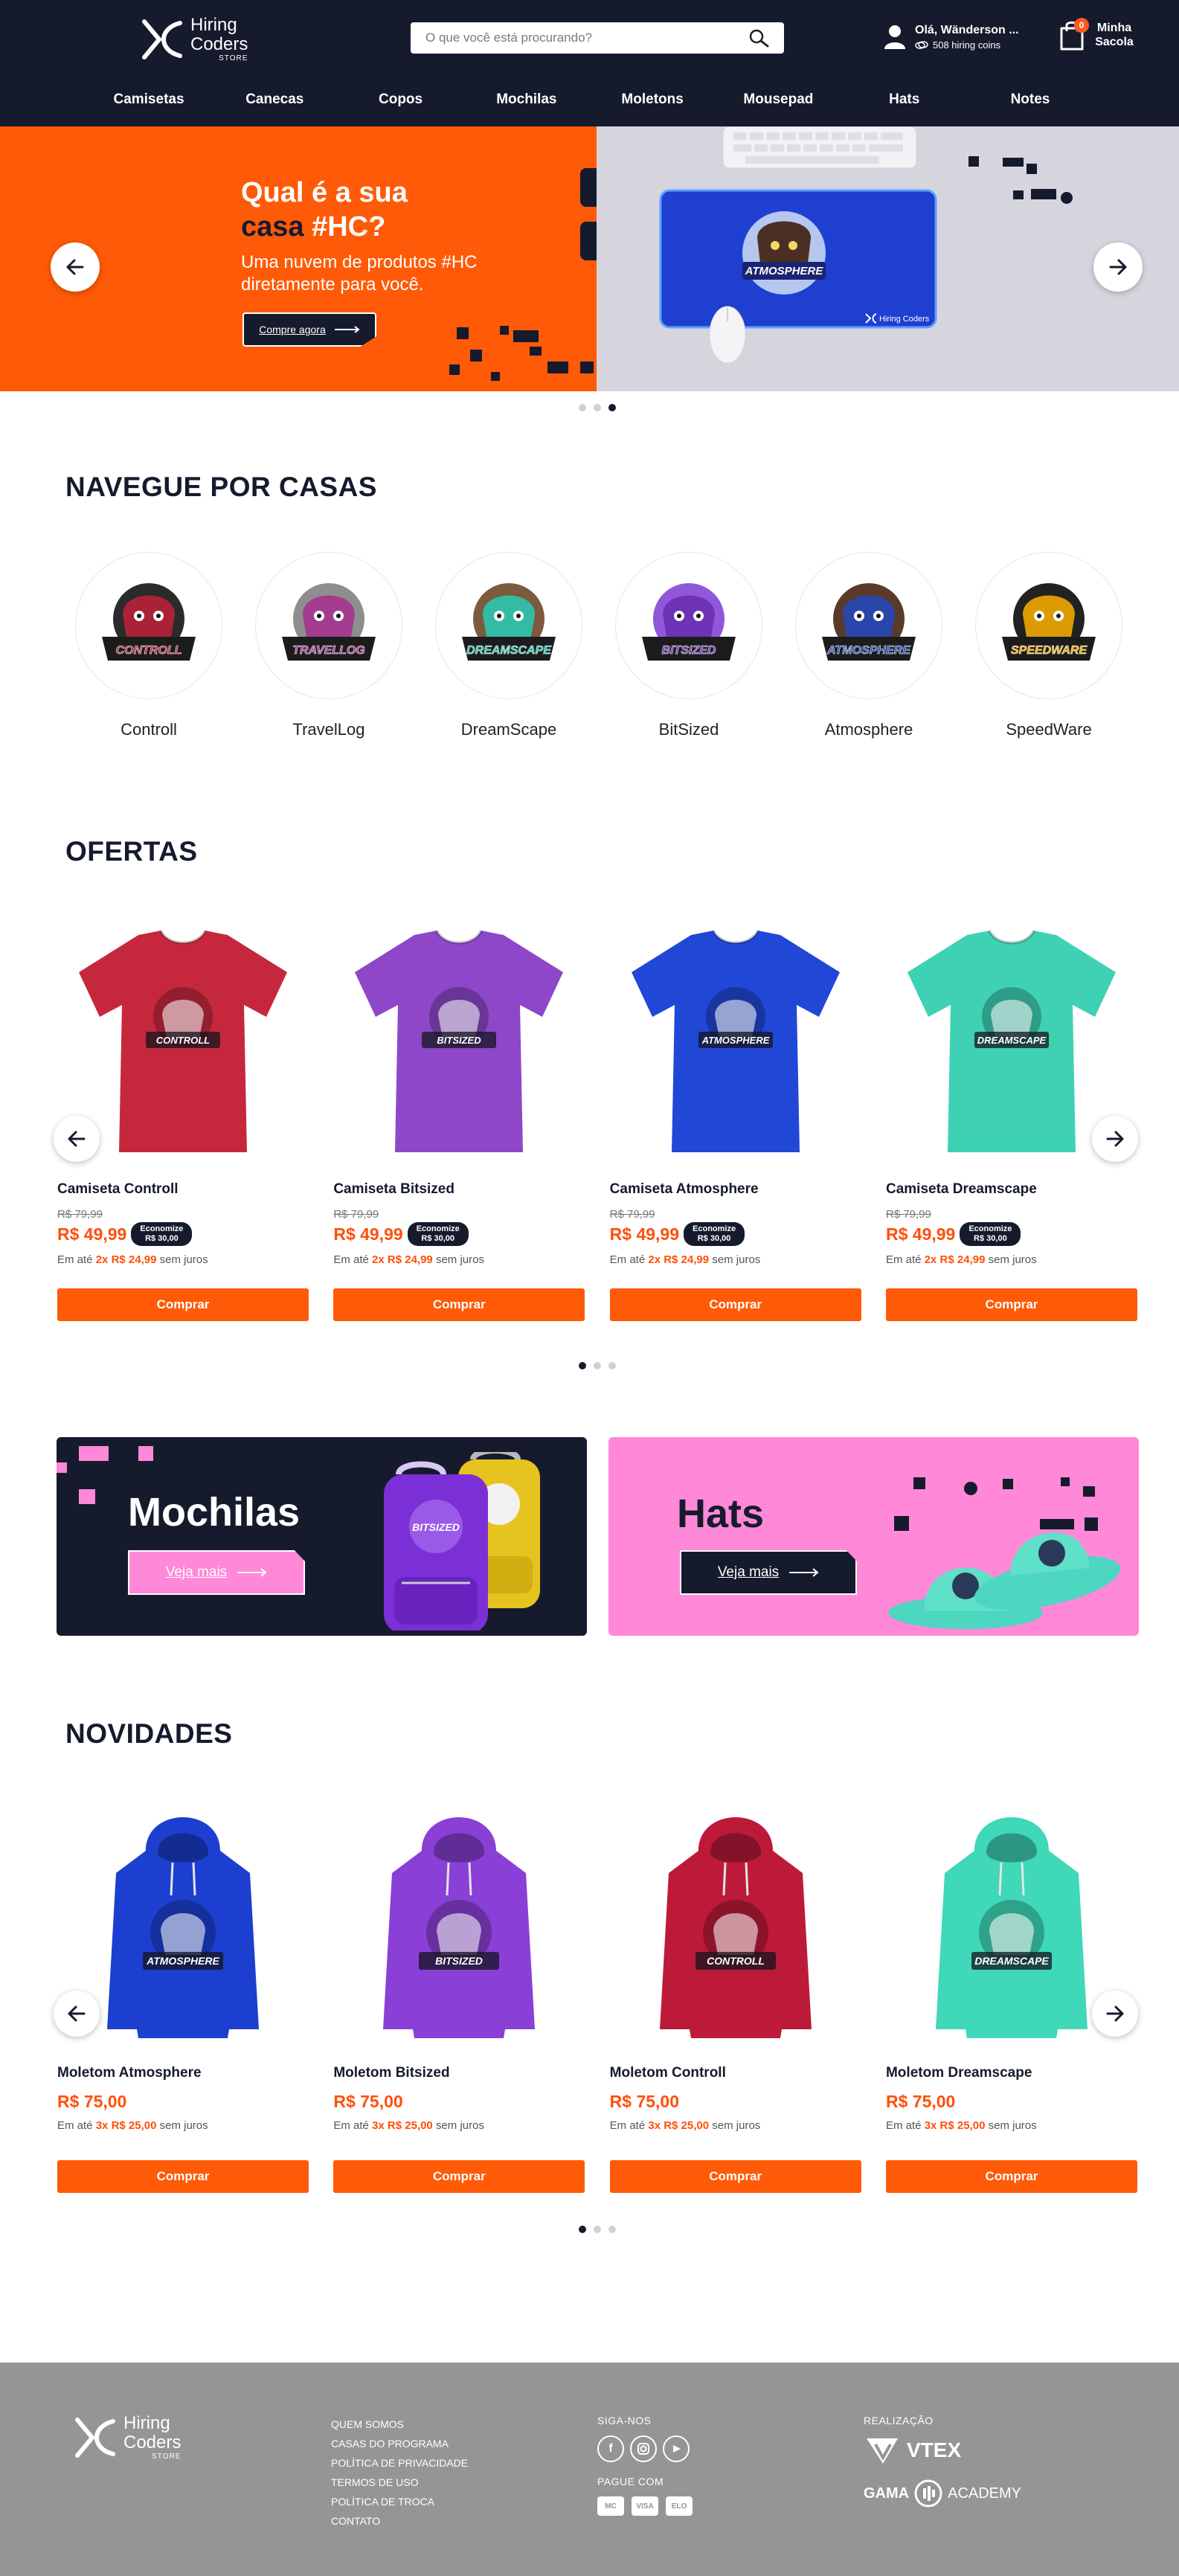 The height and width of the screenshot is (2576, 1179). I want to click on nav-canecas: Canecas, so click(274, 99).